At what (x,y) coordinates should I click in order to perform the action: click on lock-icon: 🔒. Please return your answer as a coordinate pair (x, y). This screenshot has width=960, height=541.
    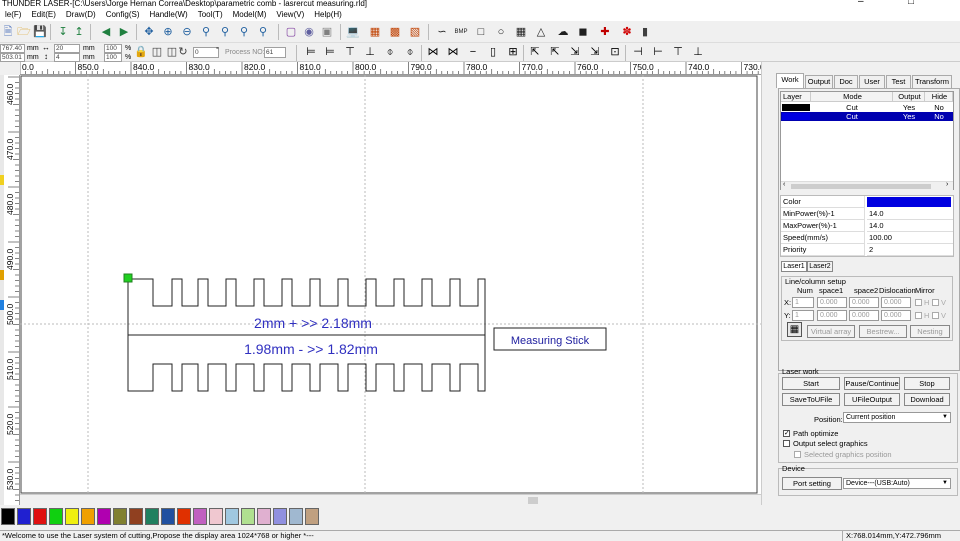
    Looking at the image, I should click on (141, 52).